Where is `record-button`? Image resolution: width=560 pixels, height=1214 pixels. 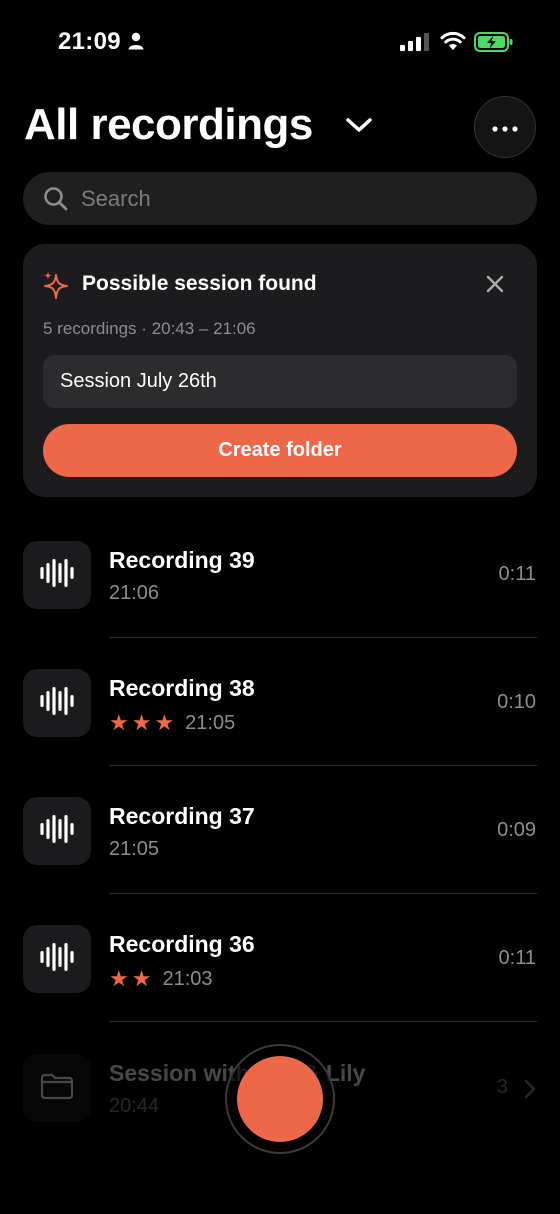 record-button is located at coordinates (280, 1099).